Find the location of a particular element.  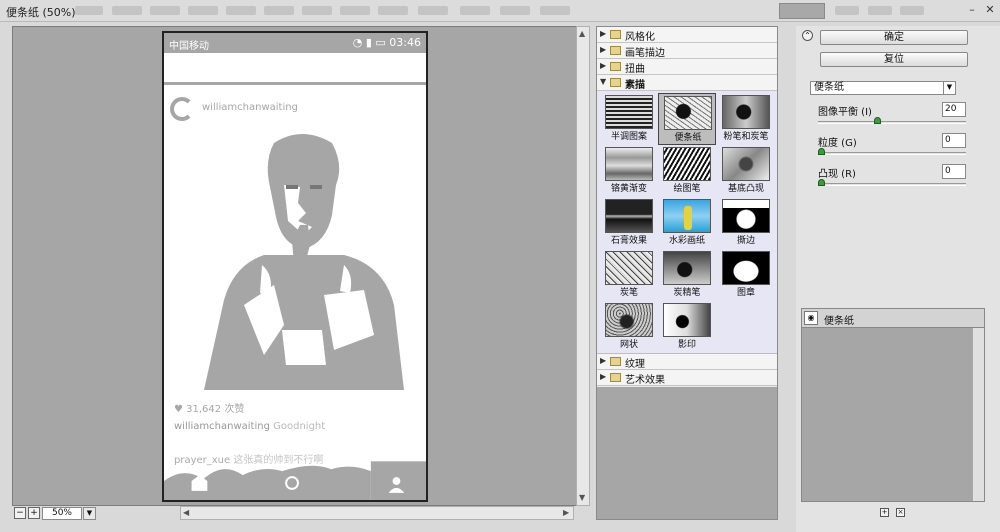

image-balance-slider-knob is located at coordinates (877, 120).